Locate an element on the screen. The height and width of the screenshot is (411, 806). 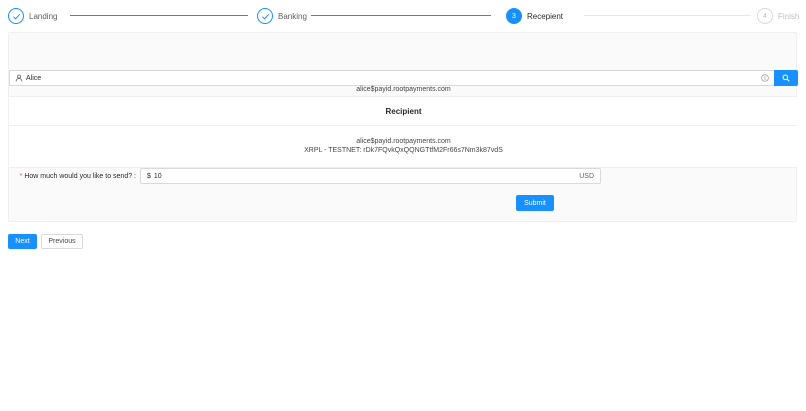
recipient-payid: alice$payid.rootpayments.com is located at coordinates (403, 141).